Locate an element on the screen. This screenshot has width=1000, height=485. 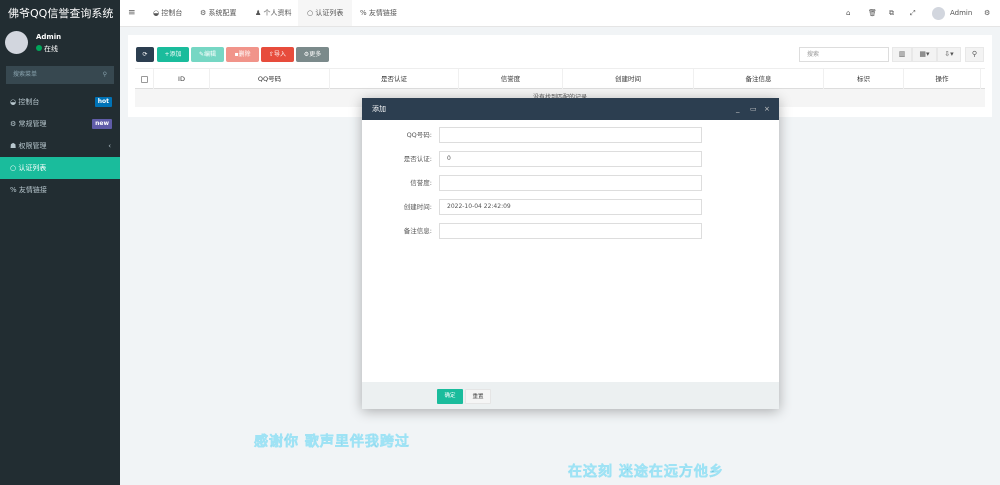
gear-icon: ⚙ is located at coordinates (204, 13).